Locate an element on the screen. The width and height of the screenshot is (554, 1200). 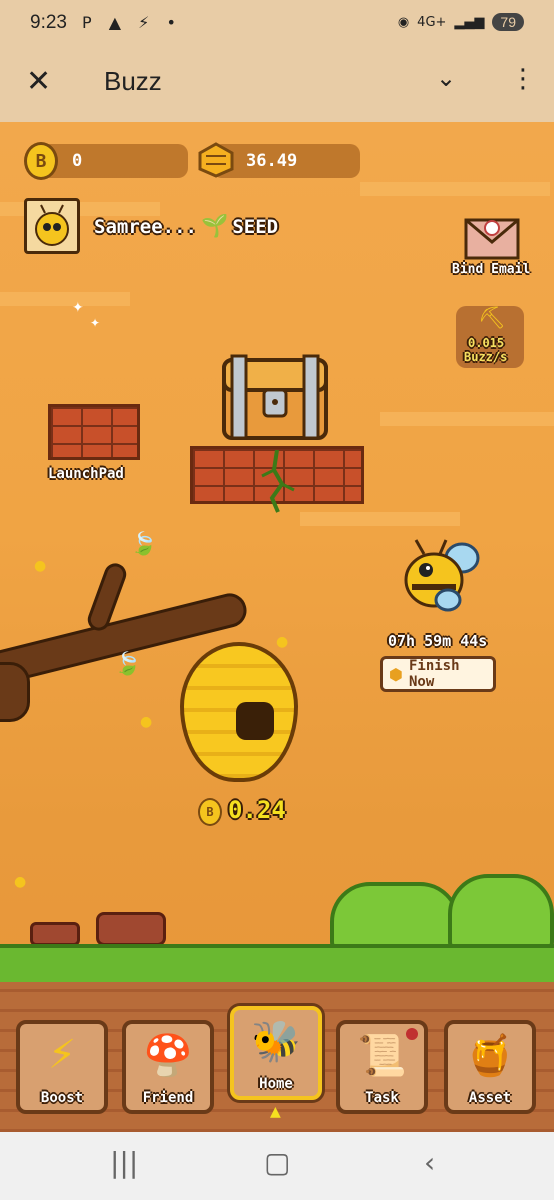
nav-asset: 🍯 Asset is located at coordinates (490, 1067).